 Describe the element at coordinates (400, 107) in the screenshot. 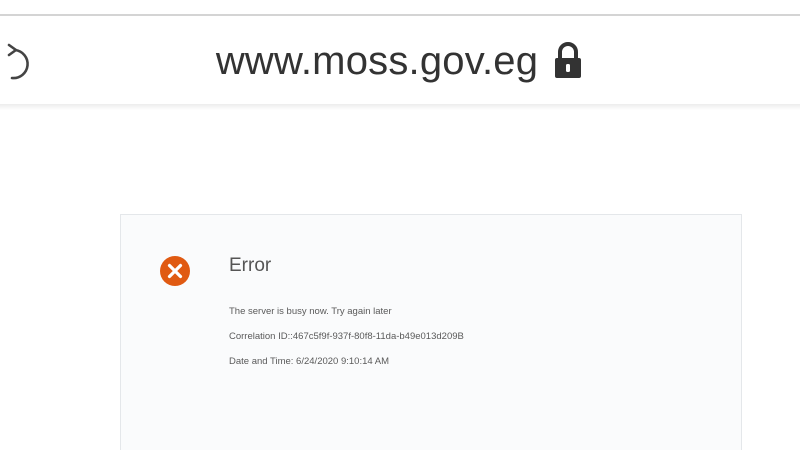

I see `address-bar-divider` at that location.